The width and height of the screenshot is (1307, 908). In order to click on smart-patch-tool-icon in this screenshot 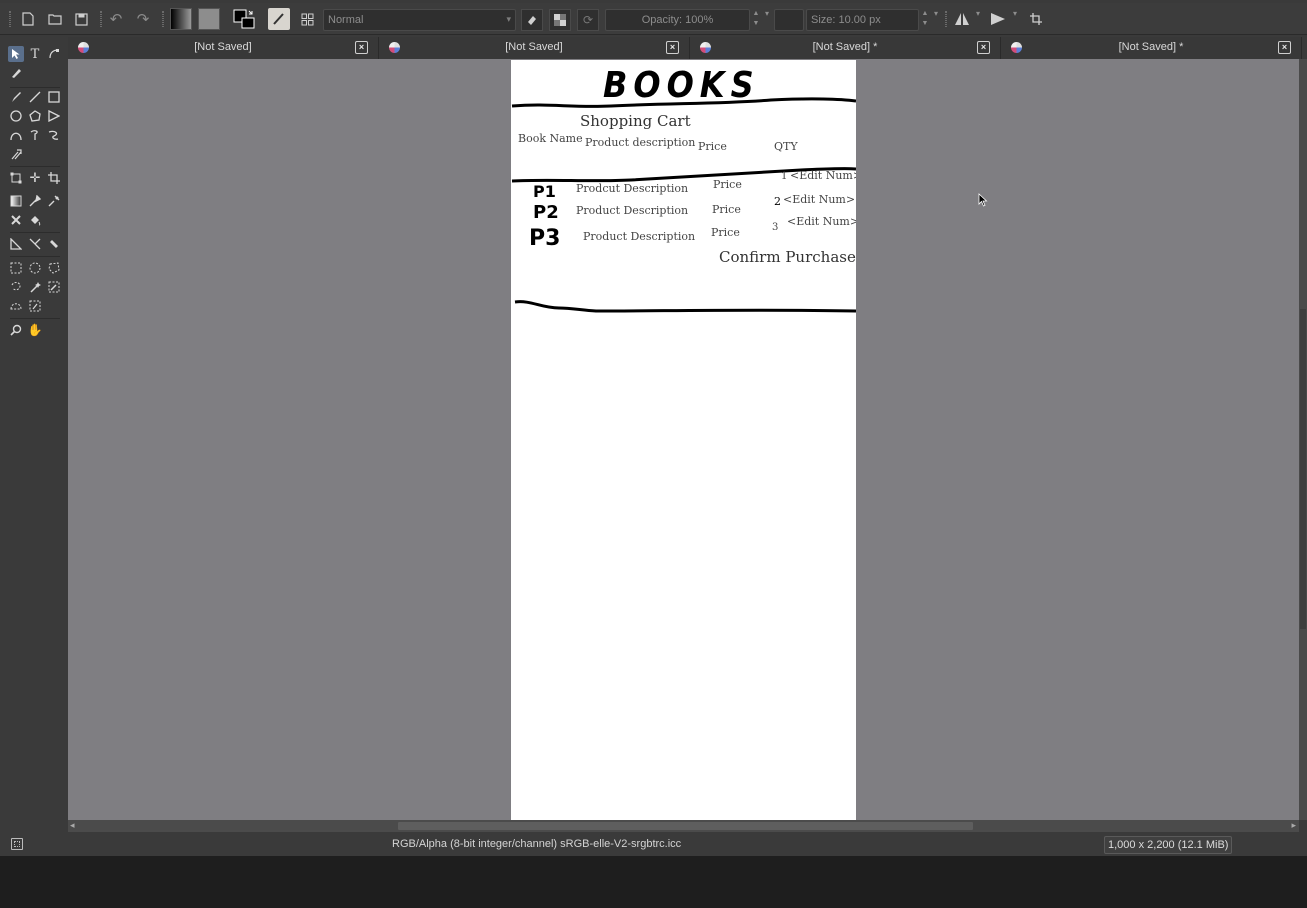, I will do `click(16, 220)`.